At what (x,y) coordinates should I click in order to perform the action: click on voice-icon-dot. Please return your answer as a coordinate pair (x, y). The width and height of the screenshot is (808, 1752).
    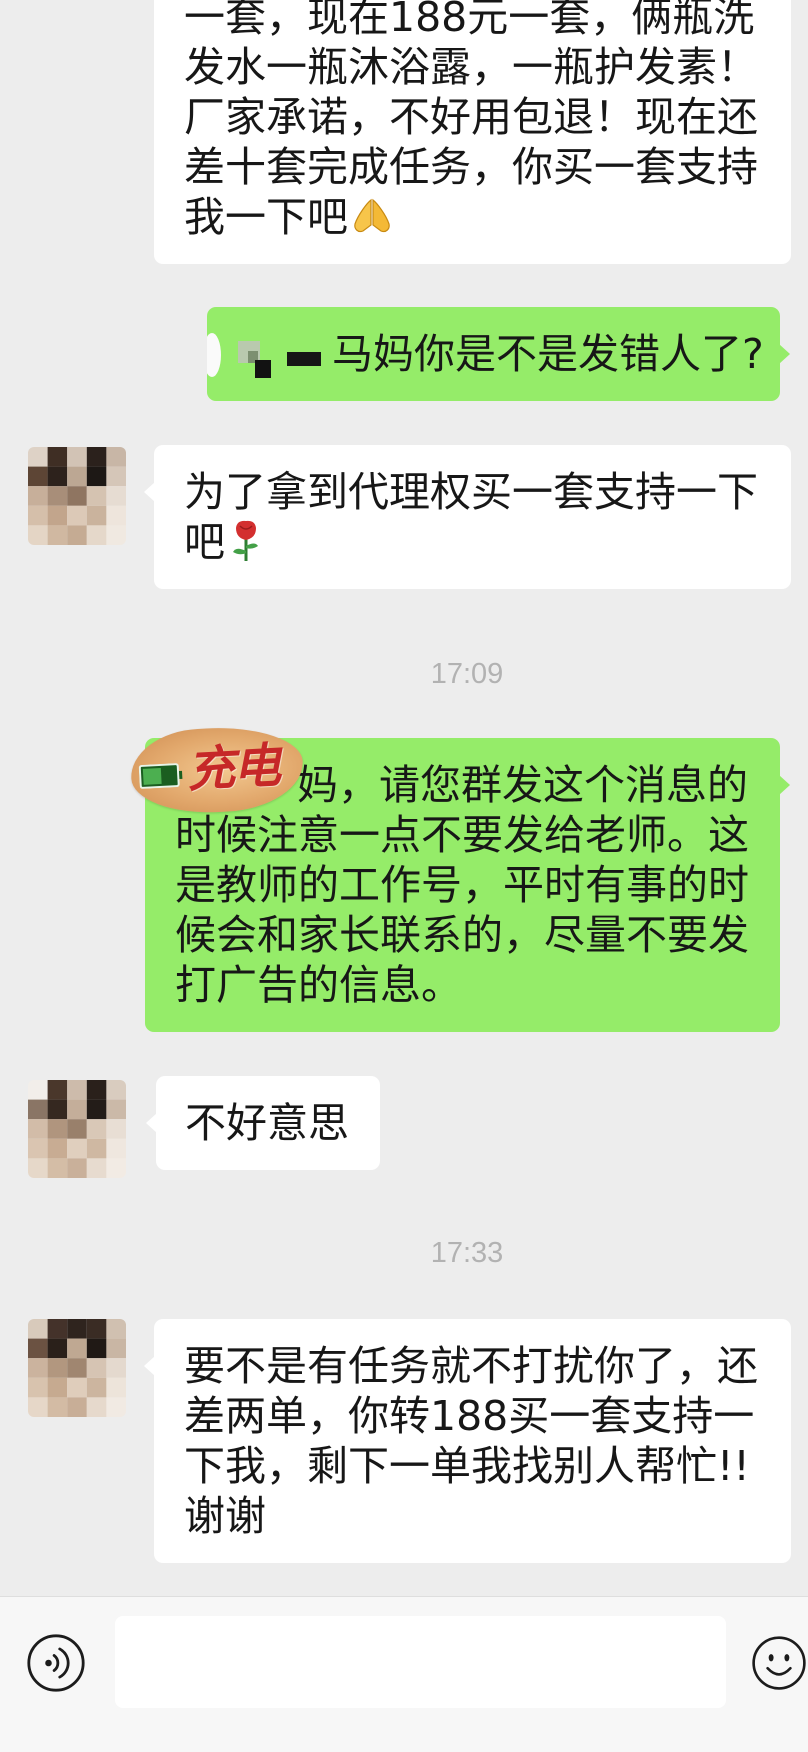
    Looking at the image, I should click on (48, 1663).